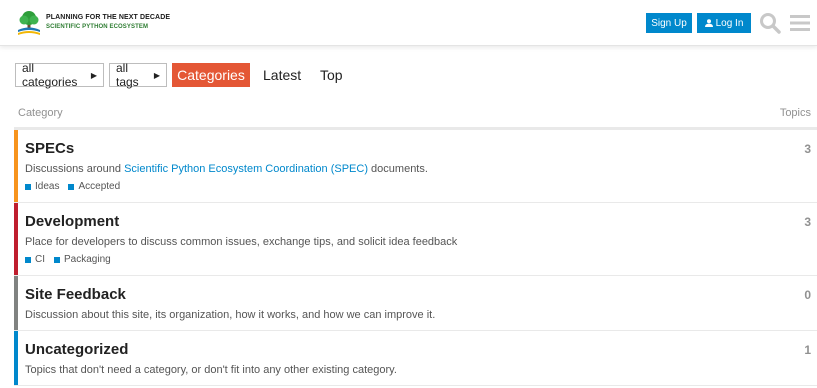 This screenshot has height=388, width=817. What do you see at coordinates (800, 23) in the screenshot?
I see `hamburger-menu-icon` at bounding box center [800, 23].